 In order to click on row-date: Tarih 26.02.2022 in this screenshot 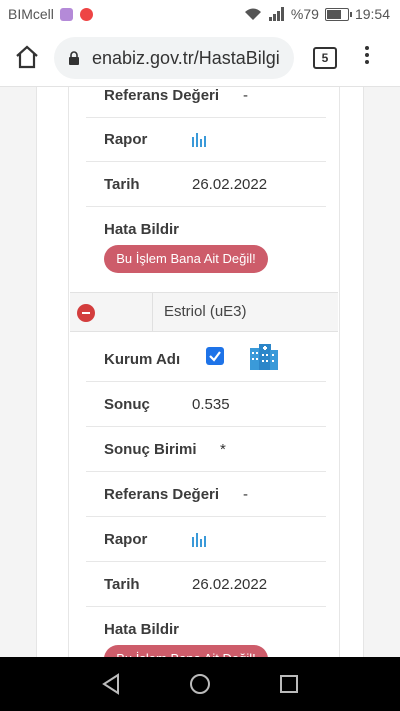, I will do `click(206, 584)`.